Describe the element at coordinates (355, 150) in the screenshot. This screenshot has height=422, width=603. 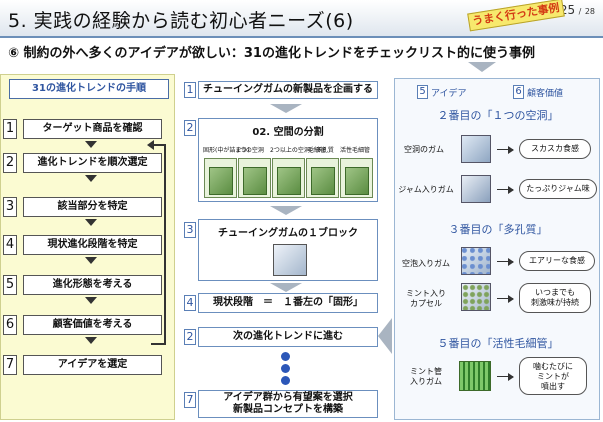
I see `cube-label: 活性毛細管` at that location.